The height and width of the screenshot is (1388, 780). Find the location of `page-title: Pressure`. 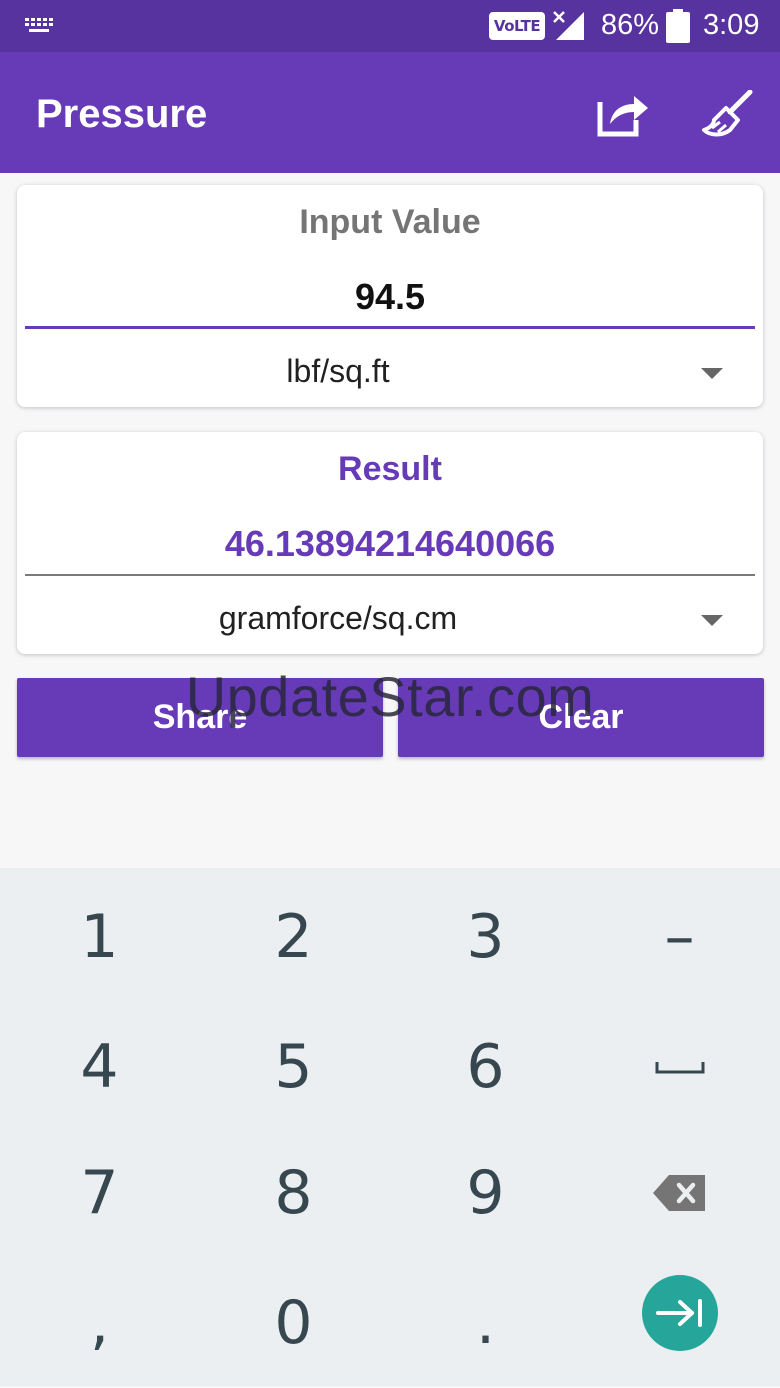

page-title: Pressure is located at coordinates (122, 114).